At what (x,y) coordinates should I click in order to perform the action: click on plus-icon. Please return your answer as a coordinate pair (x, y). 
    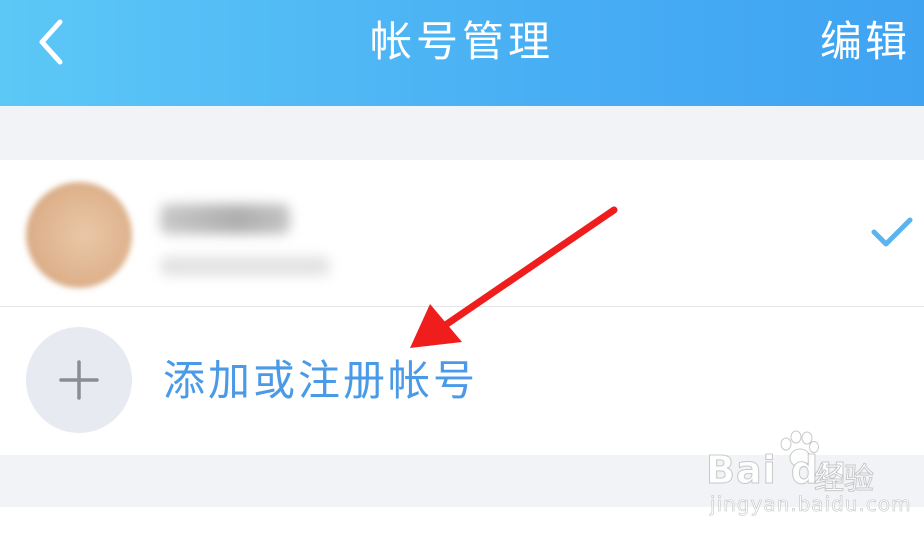
    Looking at the image, I should click on (79, 380).